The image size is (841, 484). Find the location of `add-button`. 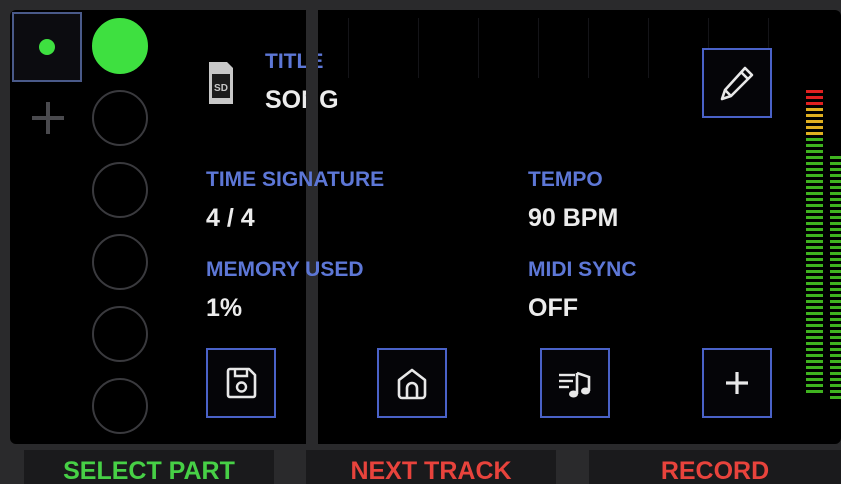

add-button is located at coordinates (737, 383).